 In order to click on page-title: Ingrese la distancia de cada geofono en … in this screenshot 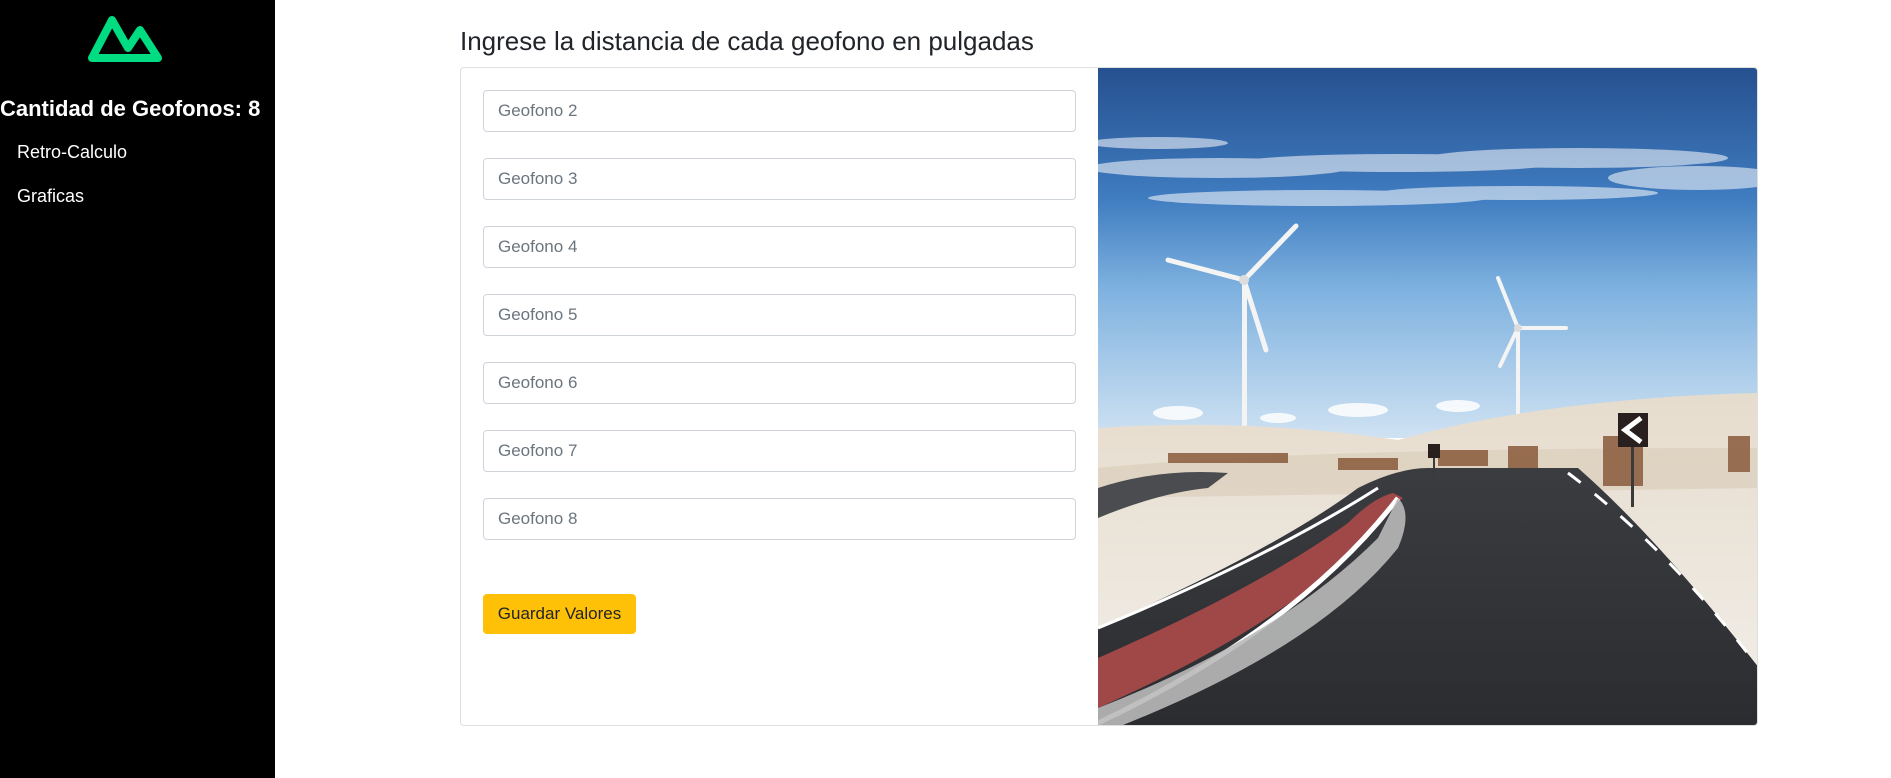, I will do `click(747, 41)`.